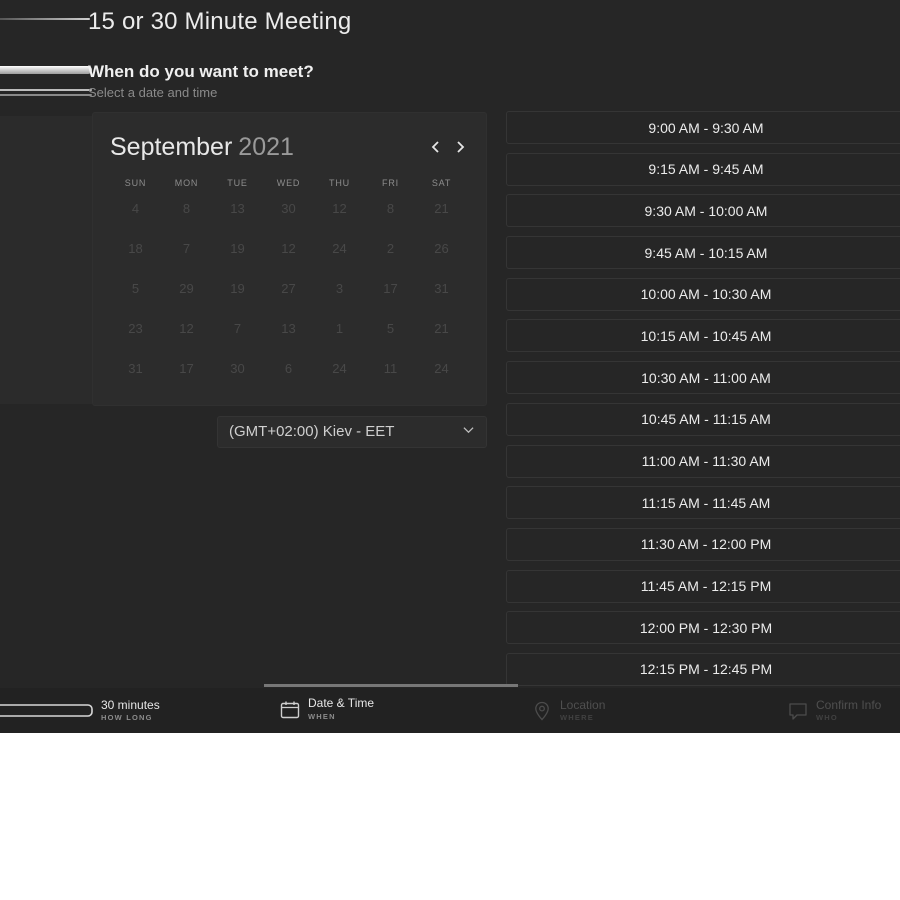 The image size is (900, 900). What do you see at coordinates (339, 288) in the screenshot?
I see `calendar-day: 3` at bounding box center [339, 288].